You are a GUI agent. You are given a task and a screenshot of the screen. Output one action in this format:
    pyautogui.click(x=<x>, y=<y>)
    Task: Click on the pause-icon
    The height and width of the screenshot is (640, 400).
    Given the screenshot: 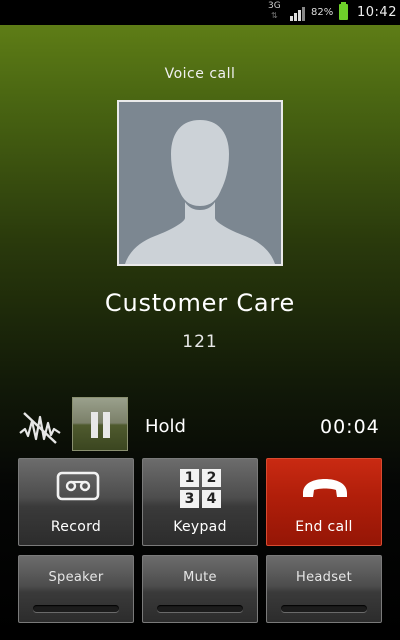 What is the action you would take?
    pyautogui.click(x=94, y=425)
    